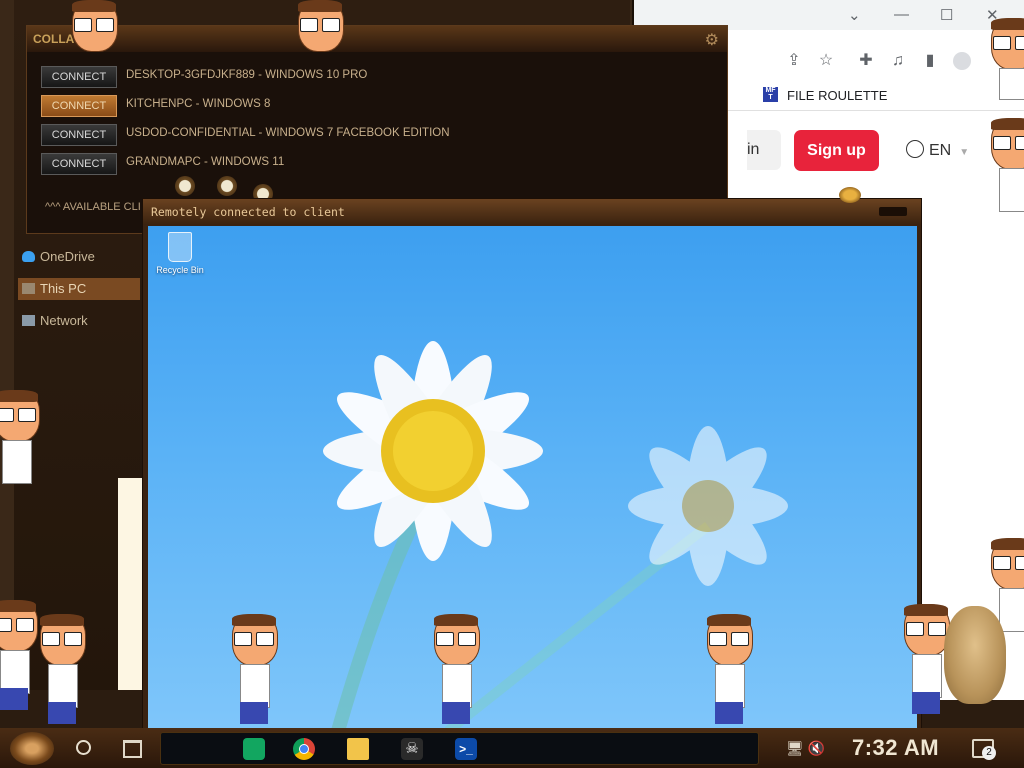 The image size is (1024, 768). Describe the element at coordinates (67, 256) in the screenshot. I see `nav-label: OneDrive` at that location.